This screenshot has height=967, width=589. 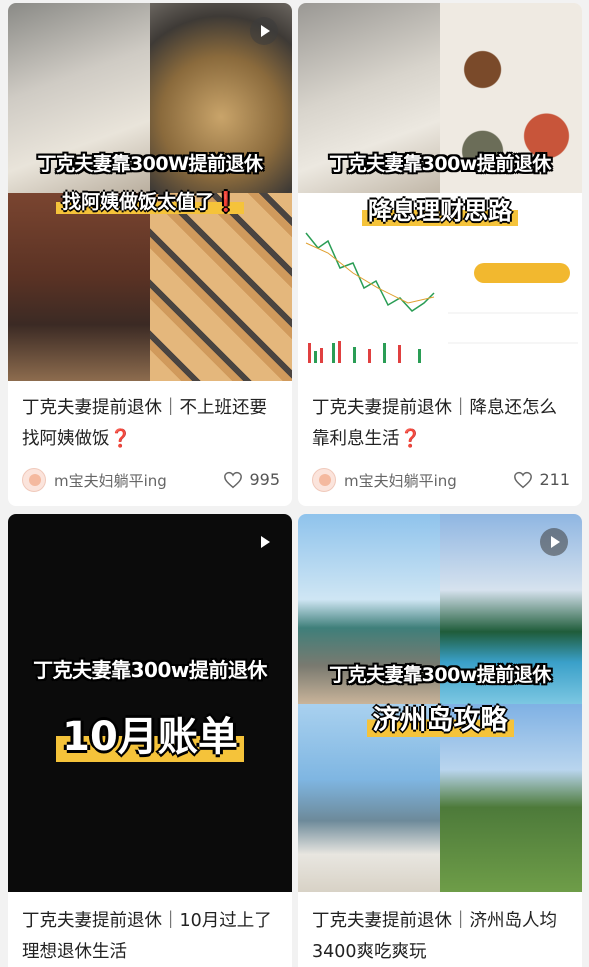 What do you see at coordinates (150, 733) in the screenshot?
I see `cover-overlay-subtitle: 10月账单` at bounding box center [150, 733].